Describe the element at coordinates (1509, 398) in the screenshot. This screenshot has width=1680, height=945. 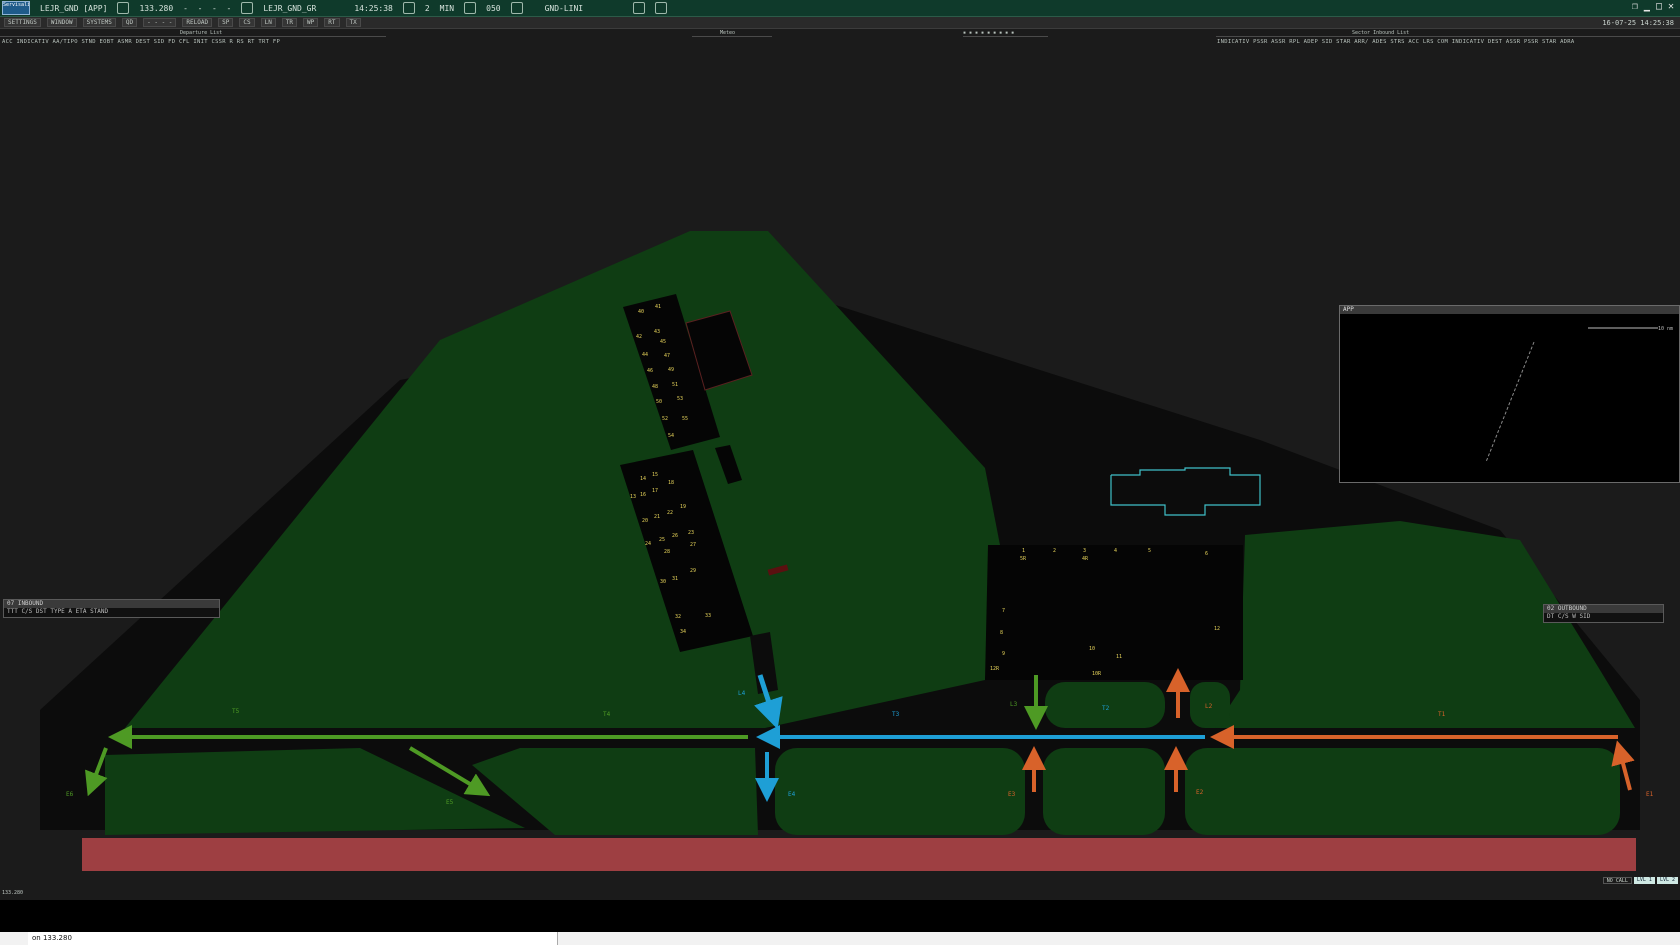
I see `app-radar-view: 10 nm` at that location.